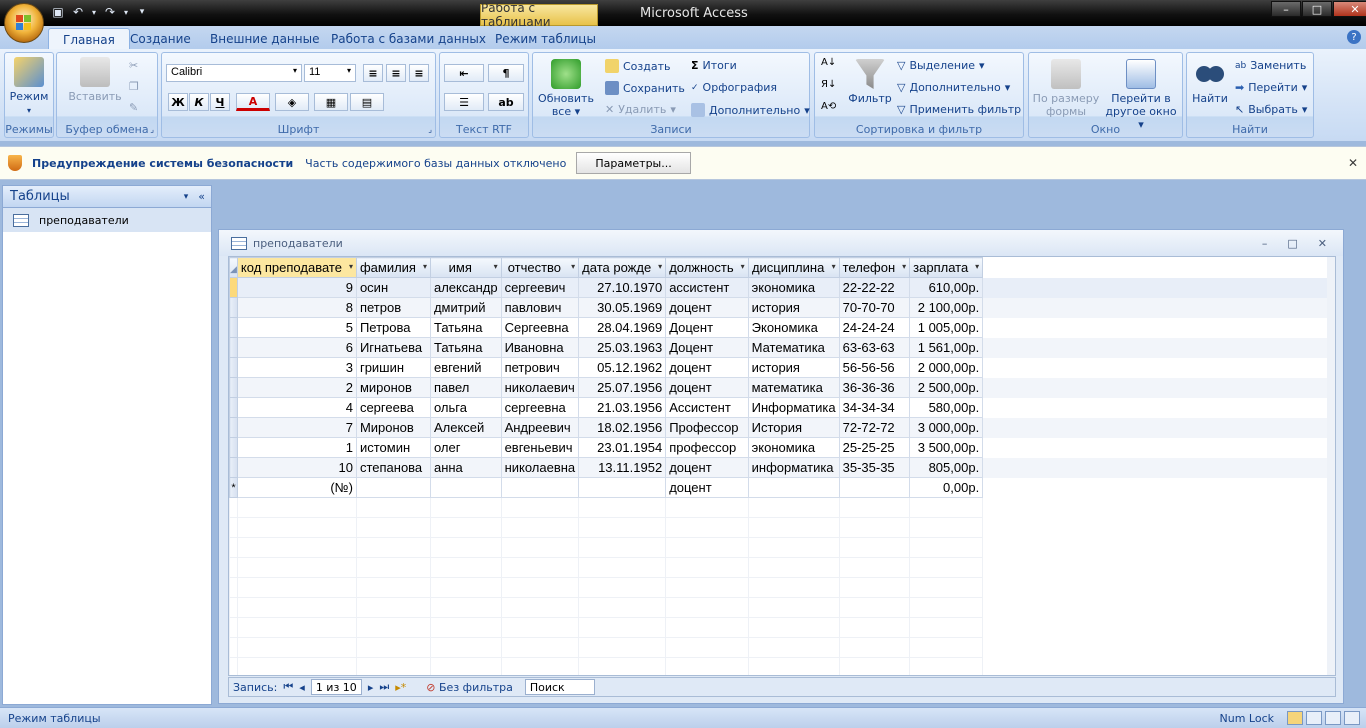 The height and width of the screenshot is (728, 1366). I want to click on table-cell: александр, so click(465, 287).